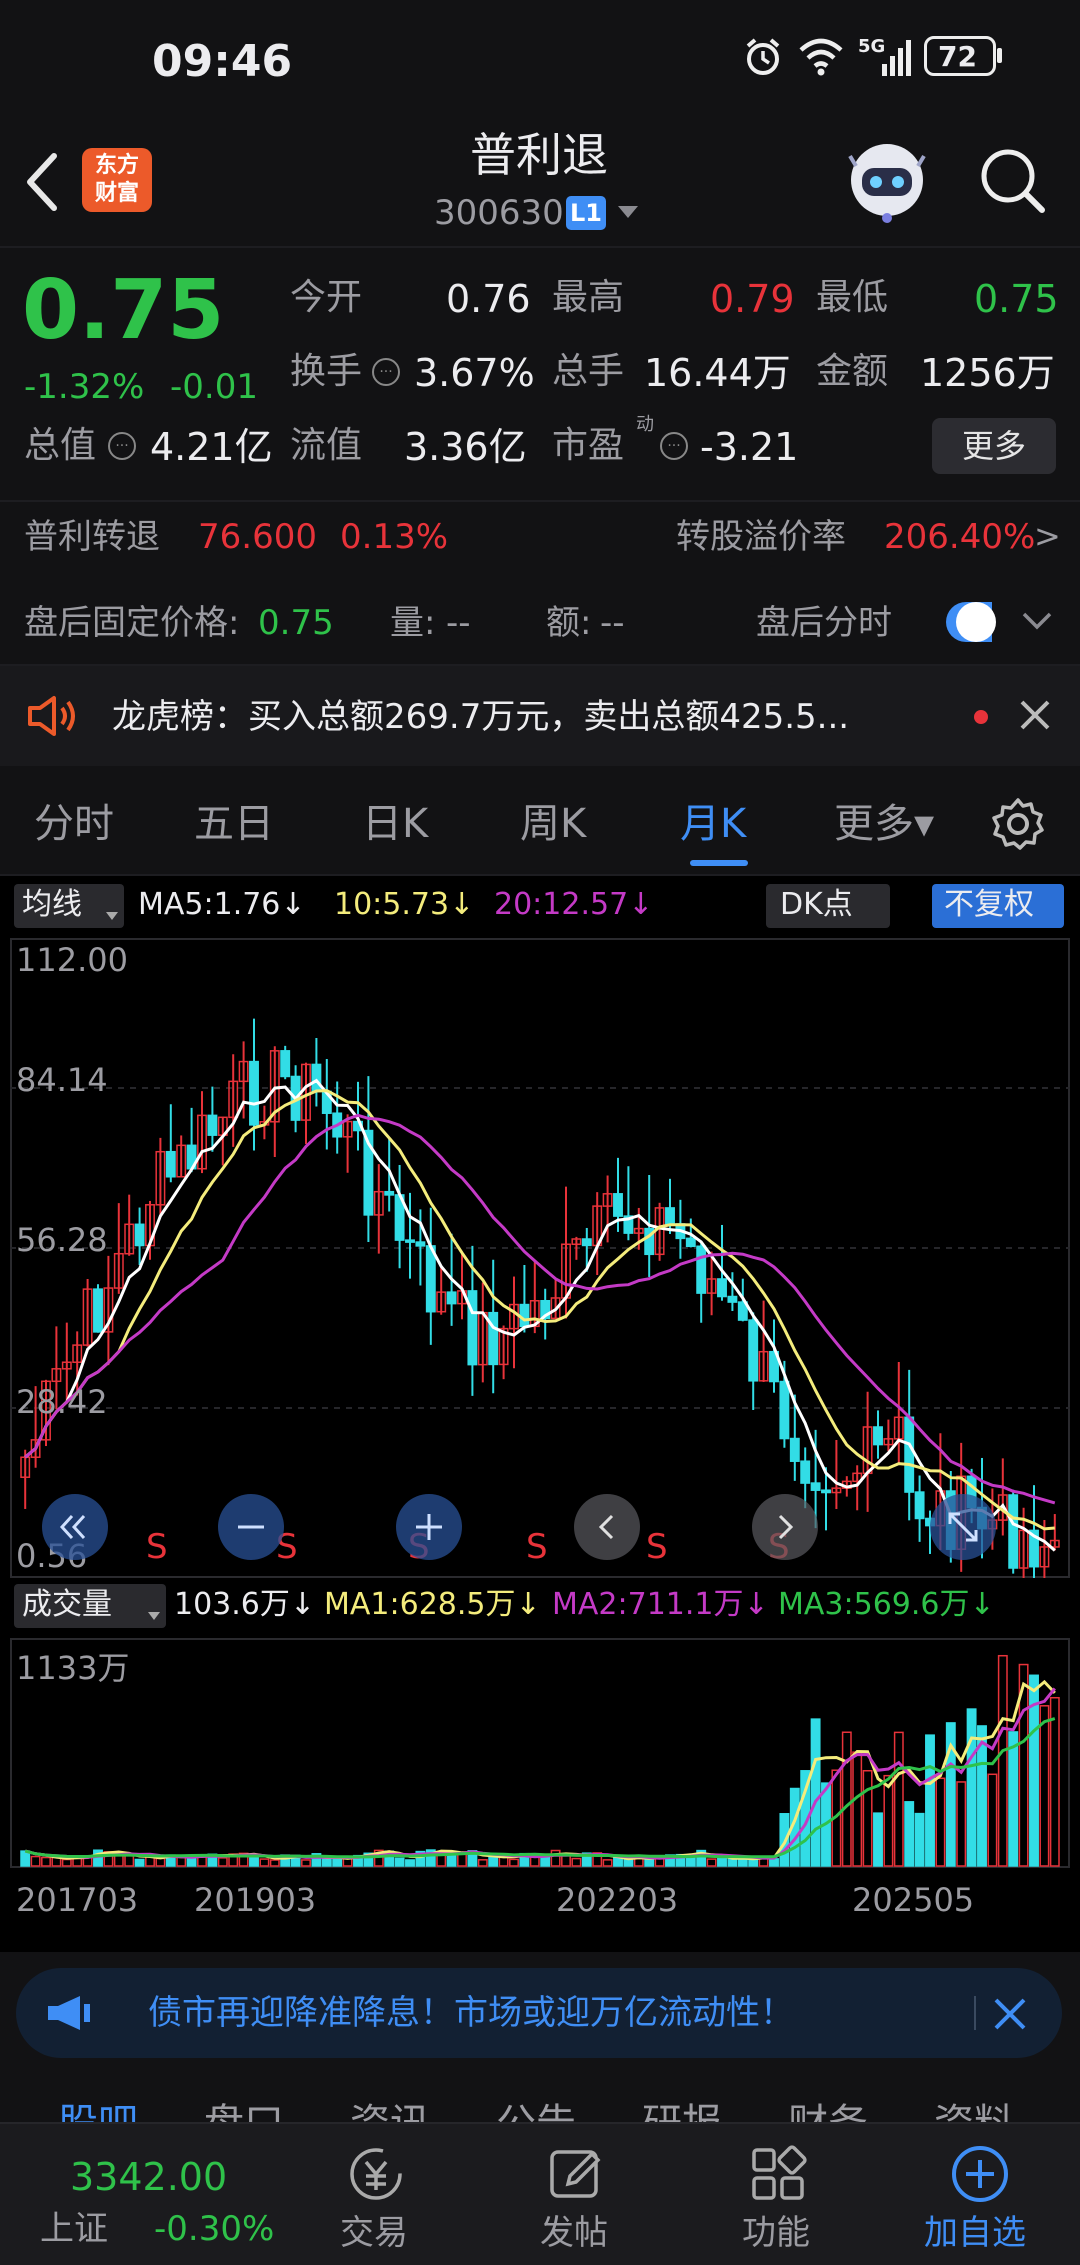  I want to click on status-time: 09:46, so click(222, 61).